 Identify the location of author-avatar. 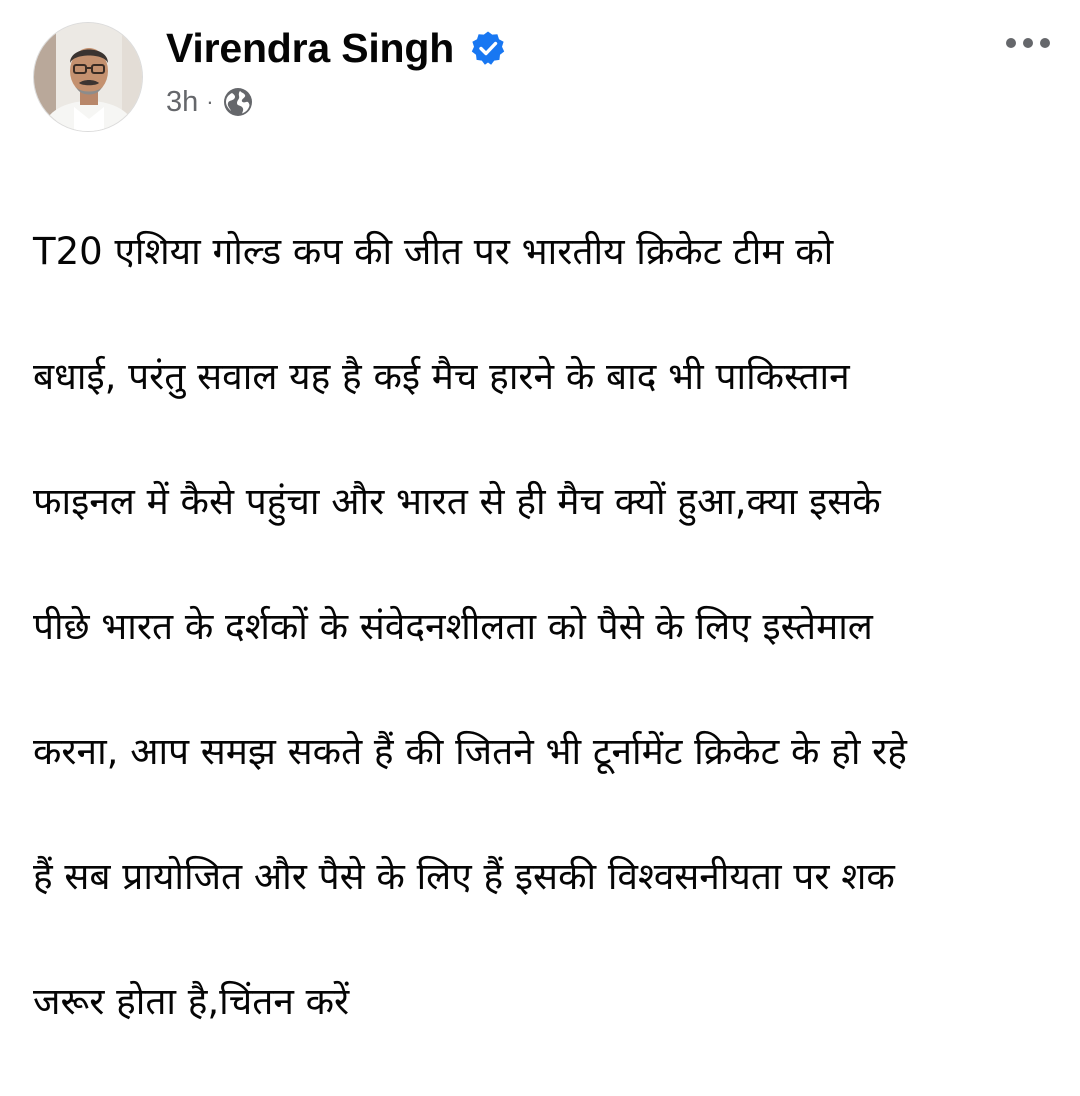
(88, 77).